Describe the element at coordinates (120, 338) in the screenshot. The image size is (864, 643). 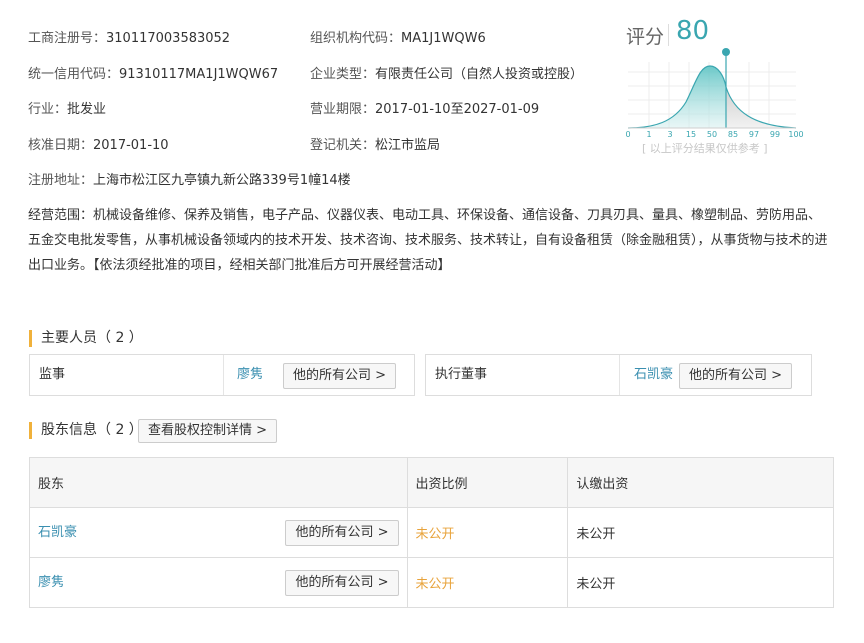
I see `staff-count: （ 2 ）` at that location.